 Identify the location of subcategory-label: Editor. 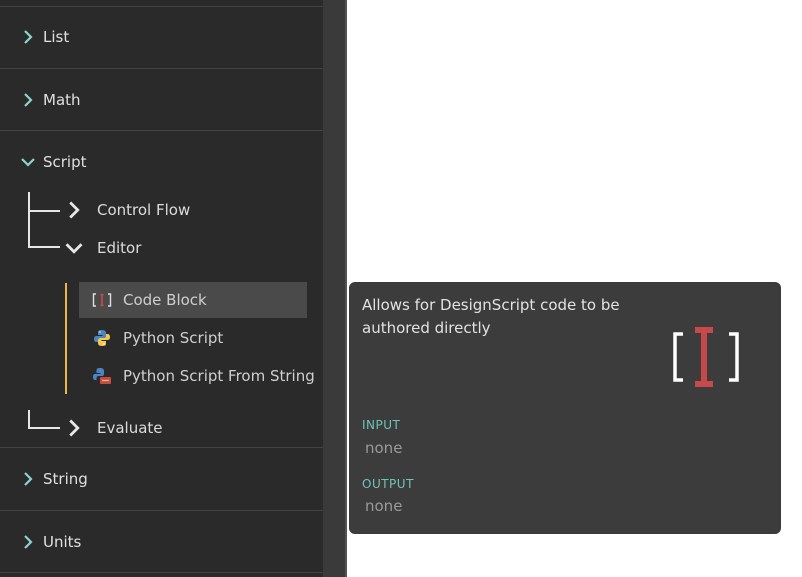
(119, 248).